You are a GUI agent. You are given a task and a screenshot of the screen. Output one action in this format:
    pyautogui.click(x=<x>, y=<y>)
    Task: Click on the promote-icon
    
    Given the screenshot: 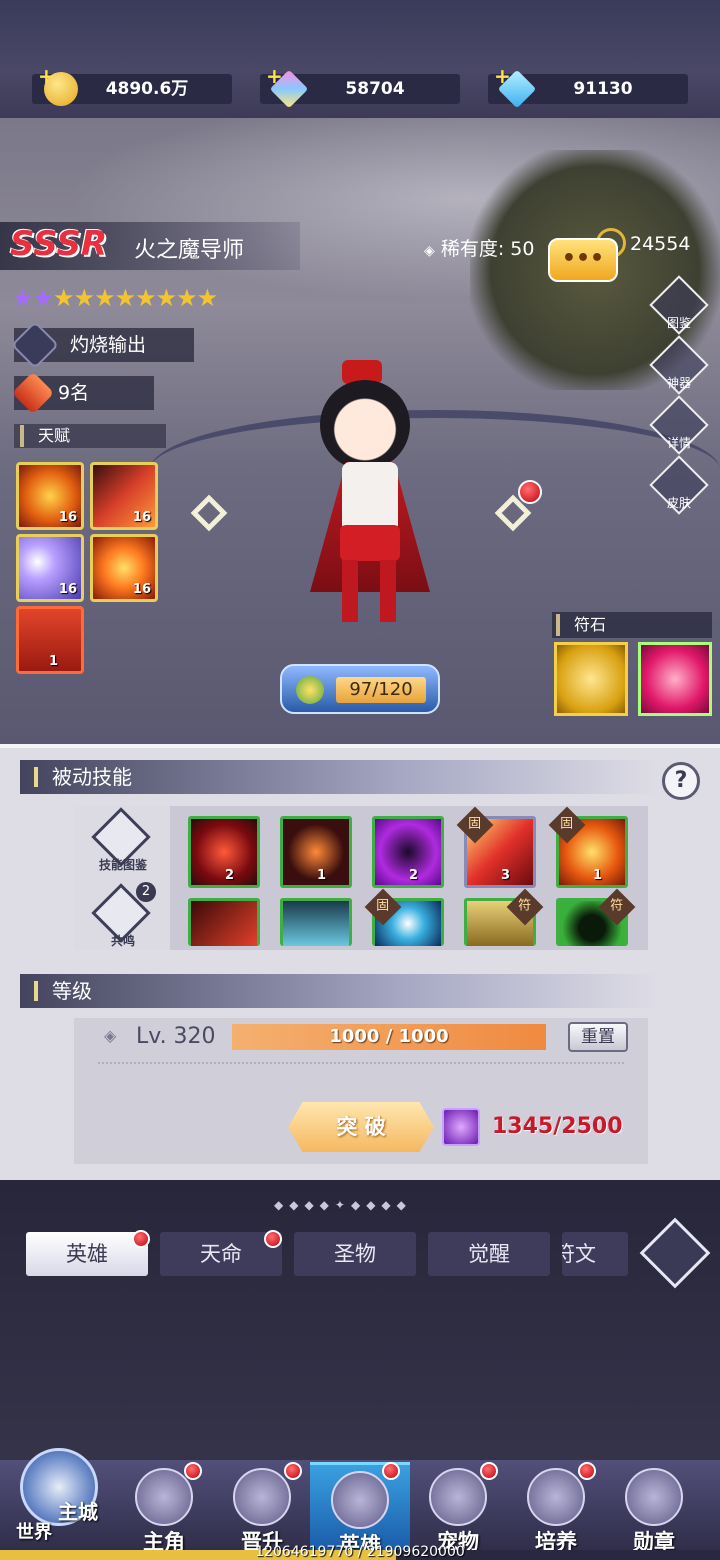 What is the action you would take?
    pyautogui.click(x=262, y=1497)
    